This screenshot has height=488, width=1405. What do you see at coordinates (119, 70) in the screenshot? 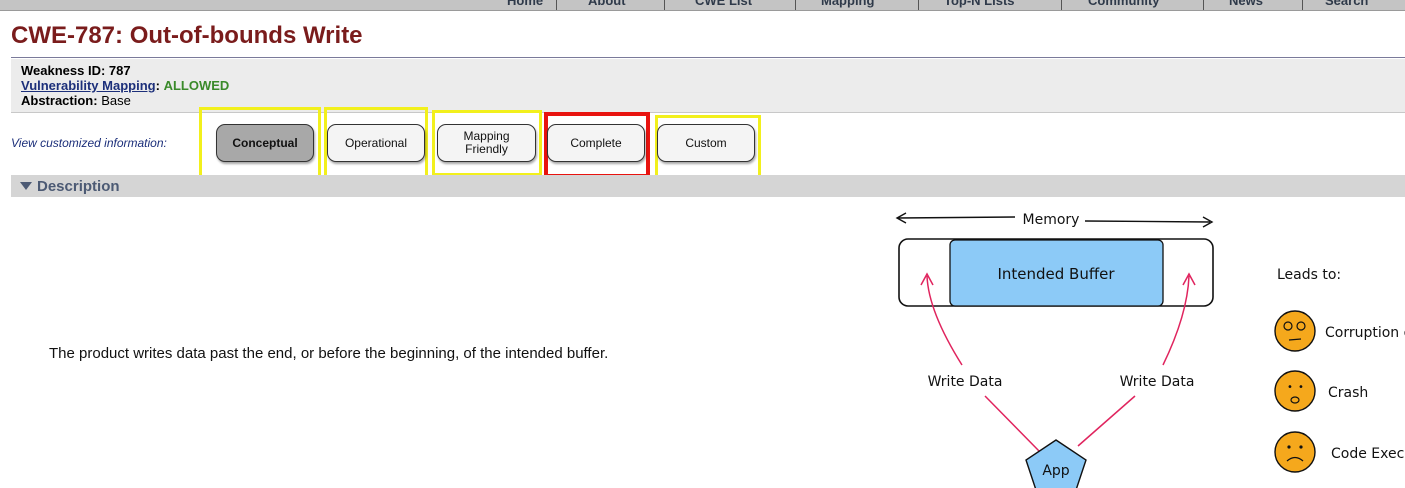
I see `weakness-id-value: 787` at bounding box center [119, 70].